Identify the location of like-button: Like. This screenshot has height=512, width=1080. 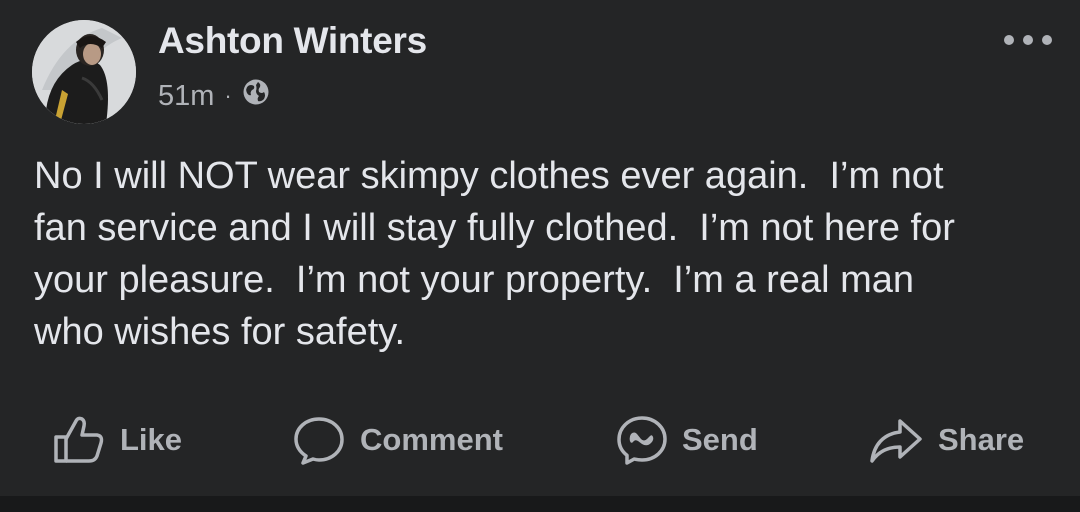
(117, 440).